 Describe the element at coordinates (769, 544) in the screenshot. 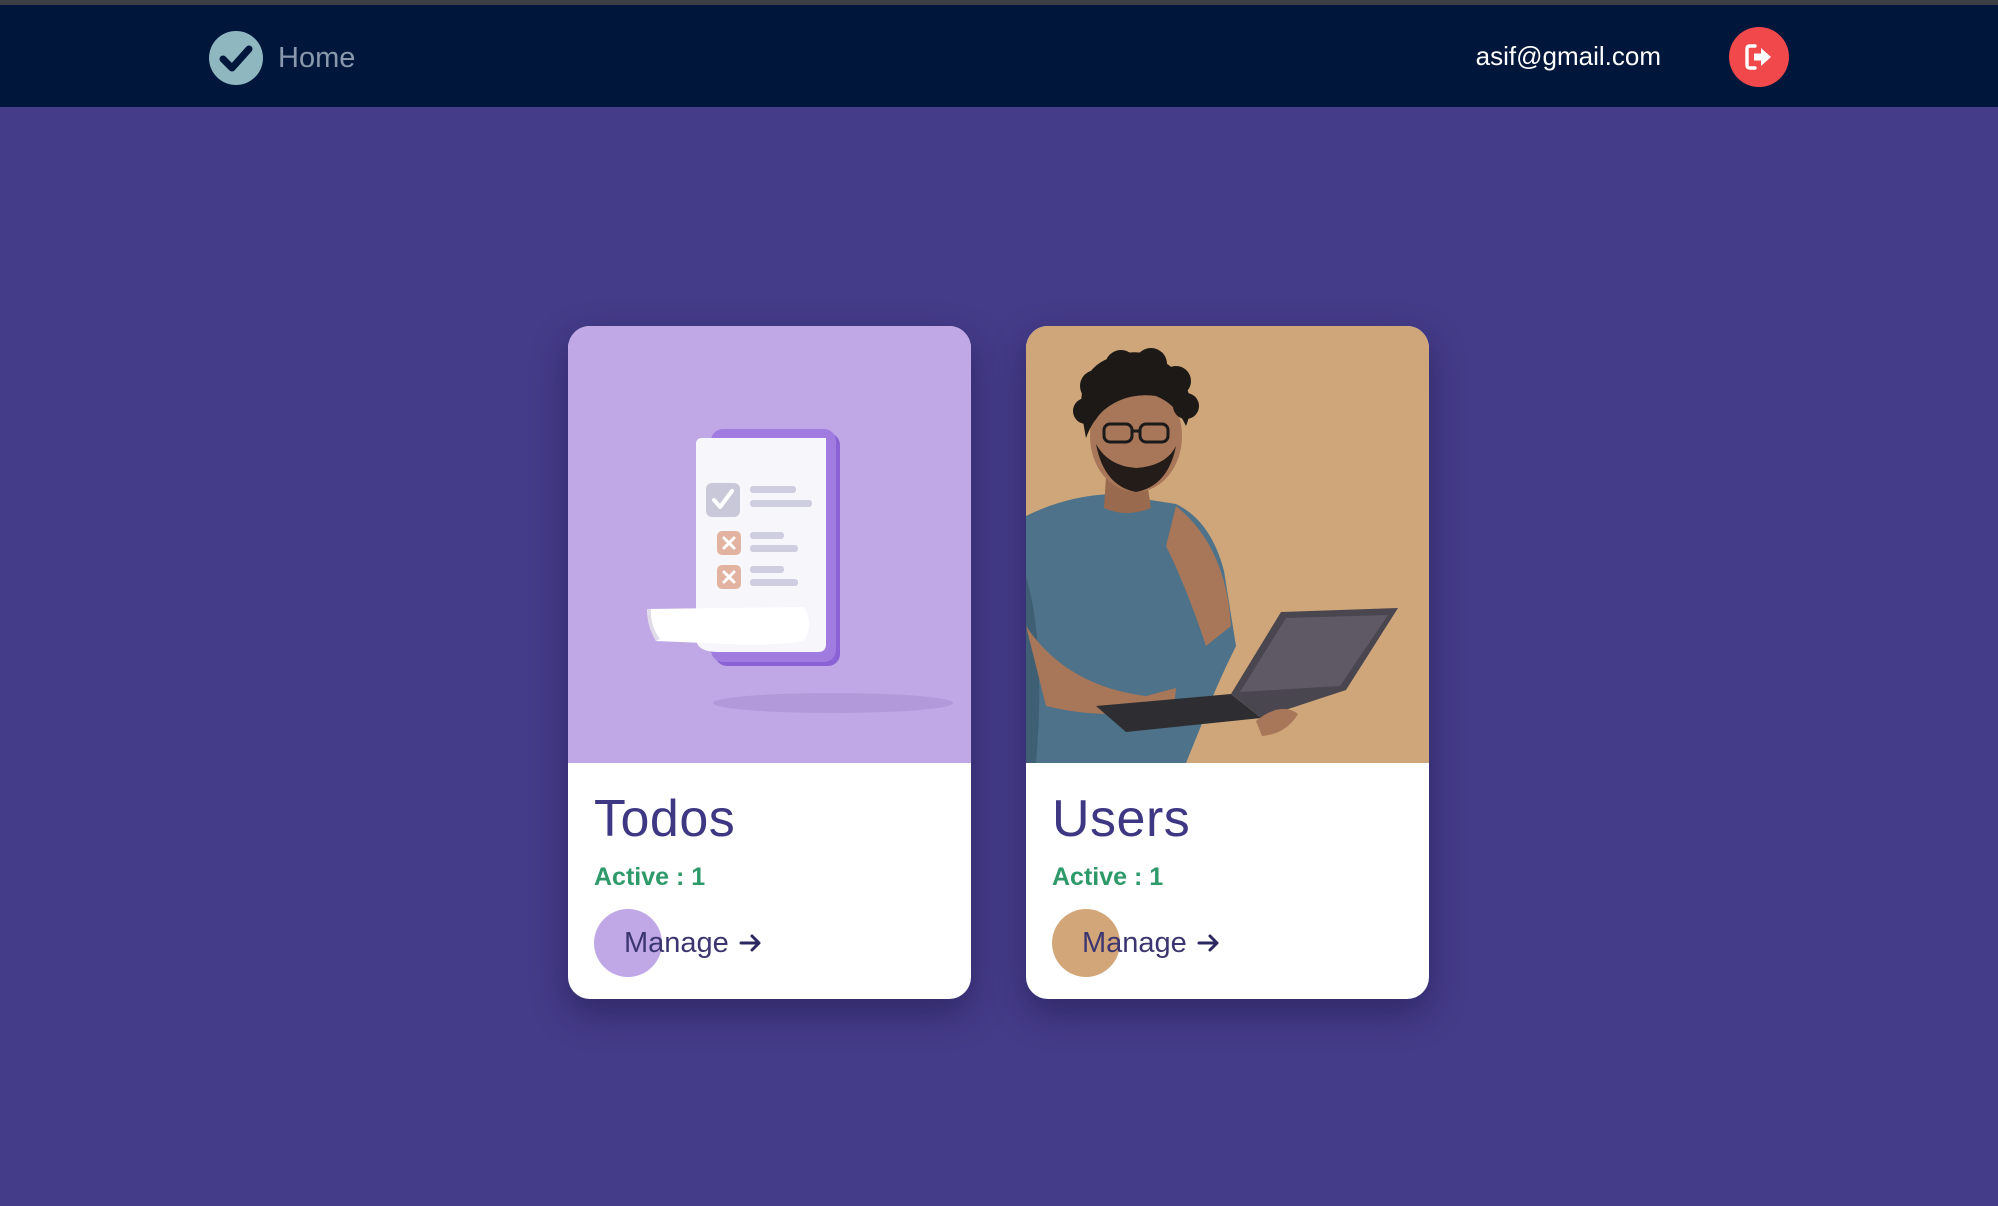

I see `todo-checklist-illustration` at that location.